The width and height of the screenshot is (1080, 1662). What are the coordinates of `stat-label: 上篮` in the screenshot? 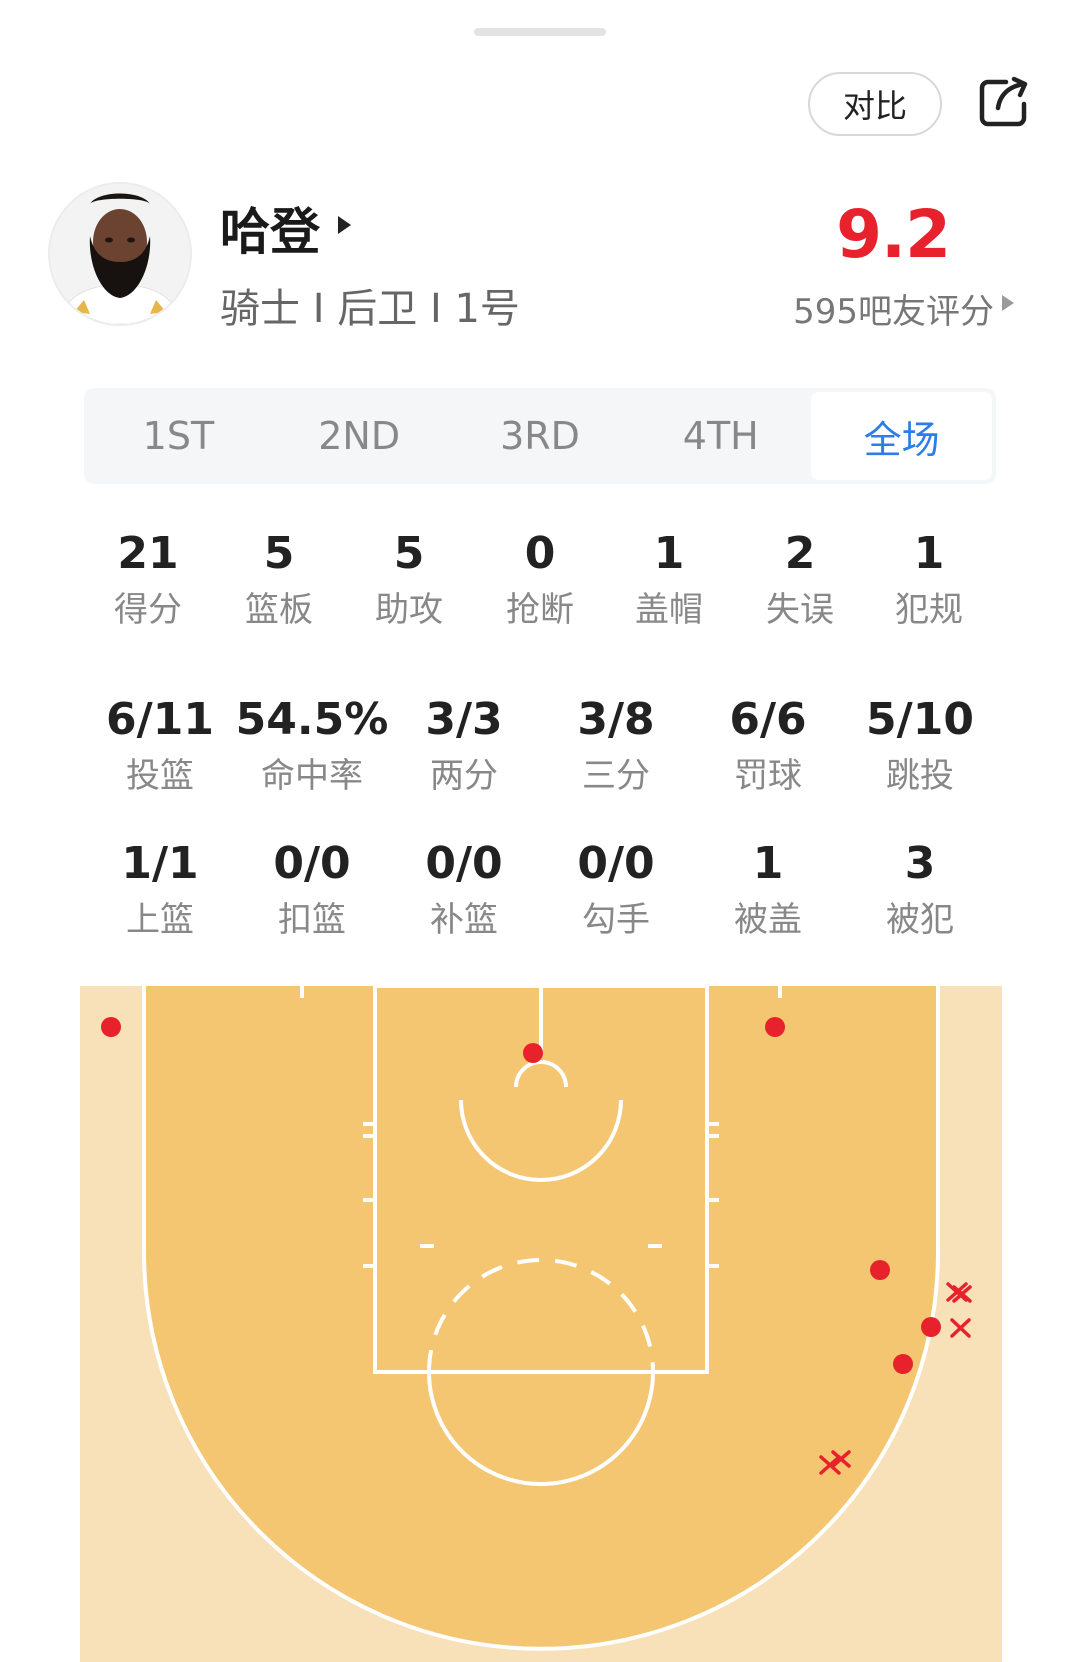 It's located at (160, 920).